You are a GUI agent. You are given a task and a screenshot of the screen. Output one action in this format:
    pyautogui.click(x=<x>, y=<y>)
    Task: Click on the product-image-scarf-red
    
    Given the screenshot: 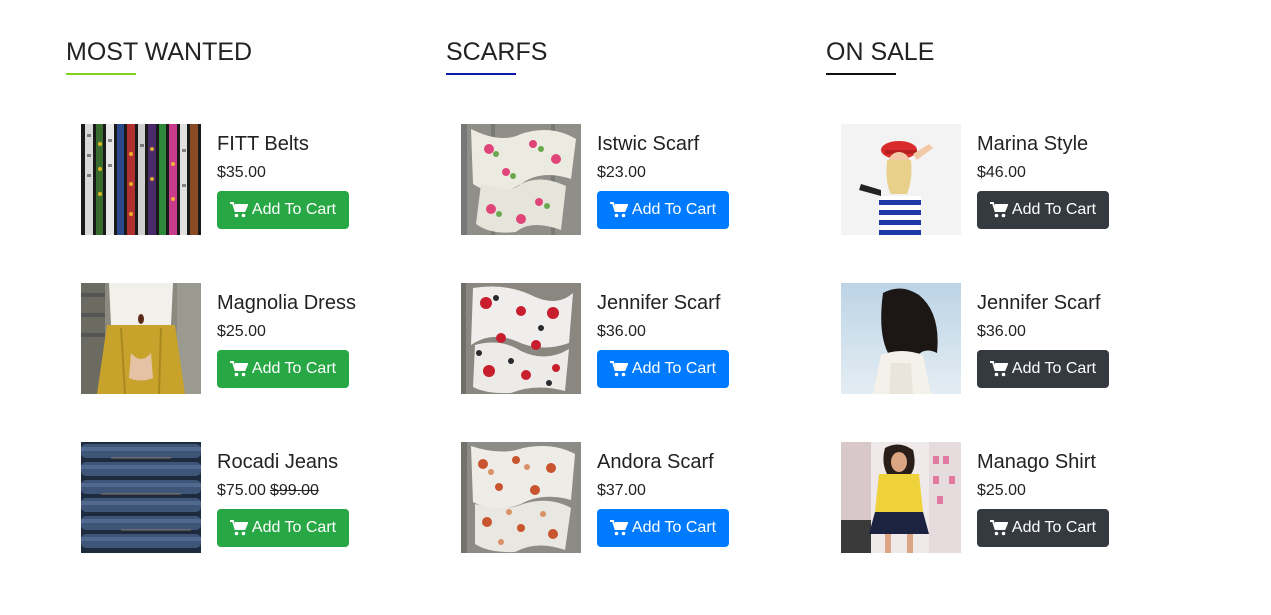 What is the action you would take?
    pyautogui.click(x=521, y=338)
    